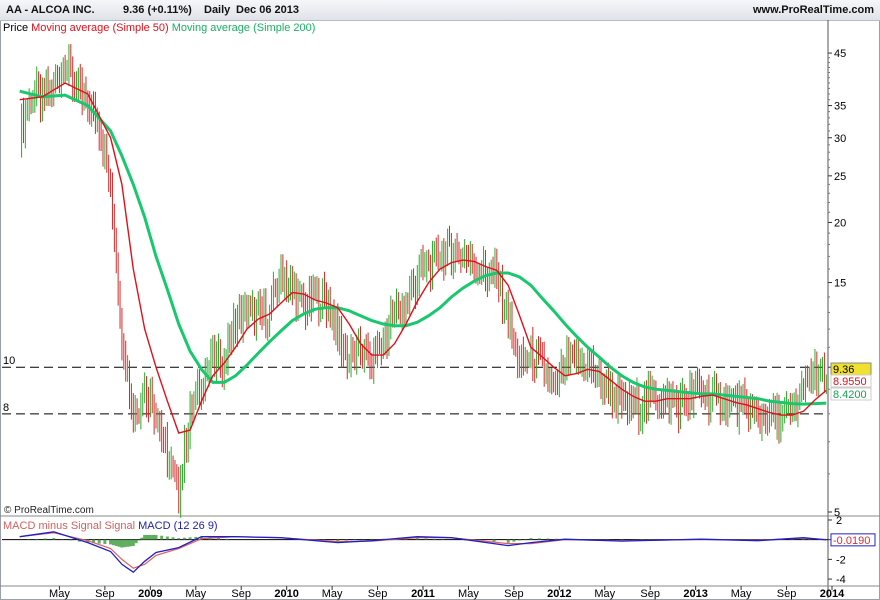 The height and width of the screenshot is (600, 880). What do you see at coordinates (840, 54) in the screenshot?
I see `y-tick-label: 45` at bounding box center [840, 54].